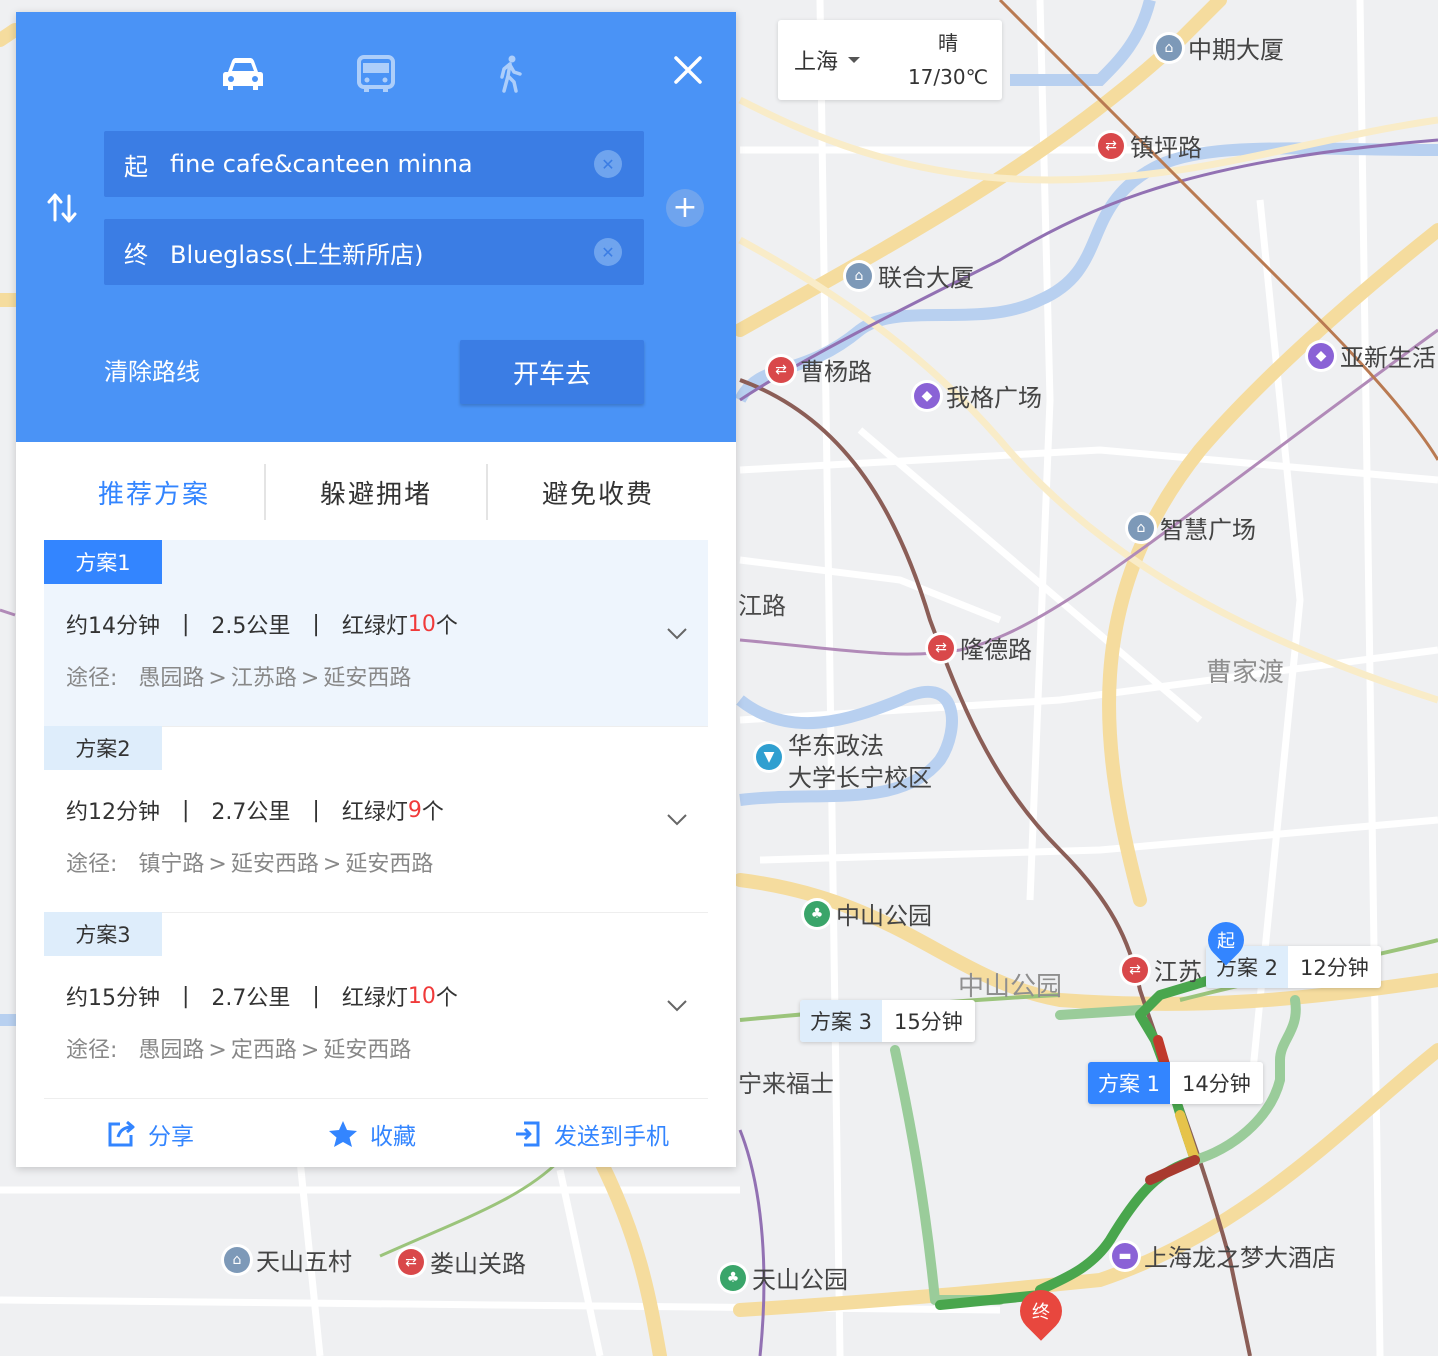 This screenshot has height=1356, width=1438. I want to click on weather-temp: 17/30℃, so click(948, 77).